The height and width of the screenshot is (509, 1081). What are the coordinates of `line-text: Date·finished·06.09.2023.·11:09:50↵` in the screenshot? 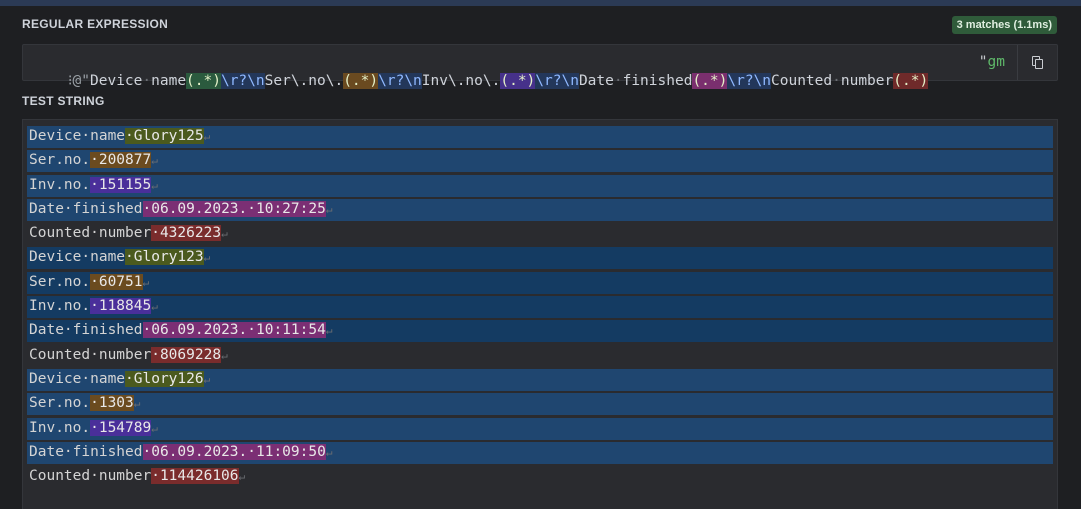 It's located at (180, 451).